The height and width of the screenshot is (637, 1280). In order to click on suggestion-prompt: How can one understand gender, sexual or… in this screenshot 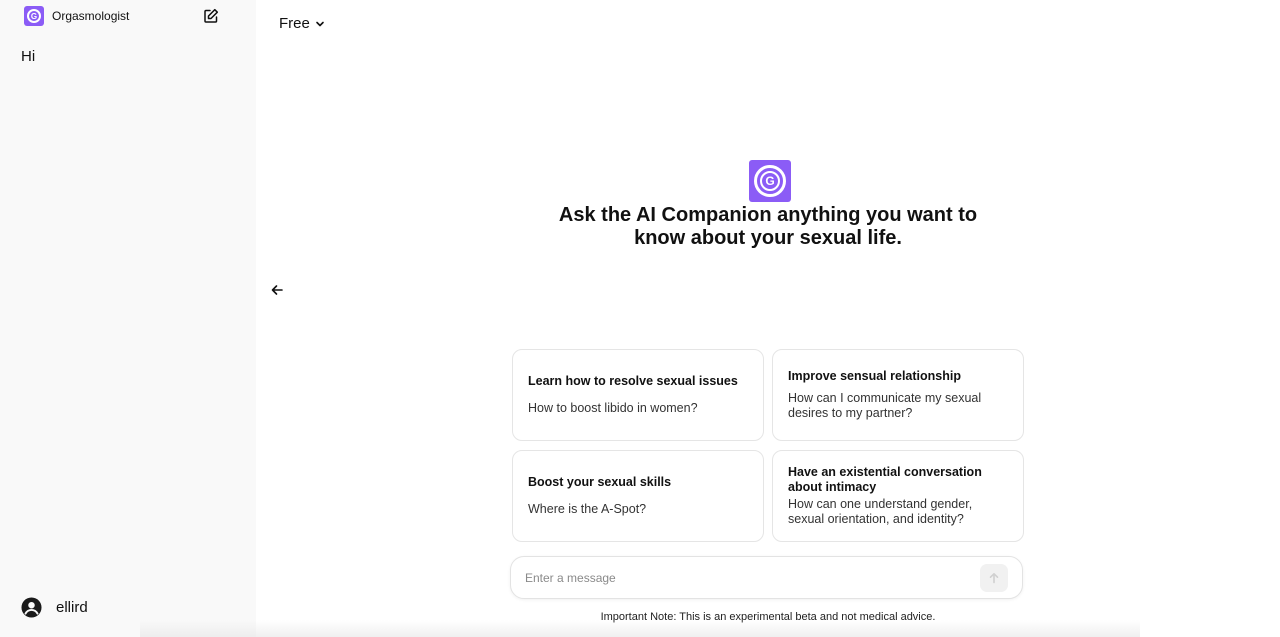, I will do `click(880, 511)`.